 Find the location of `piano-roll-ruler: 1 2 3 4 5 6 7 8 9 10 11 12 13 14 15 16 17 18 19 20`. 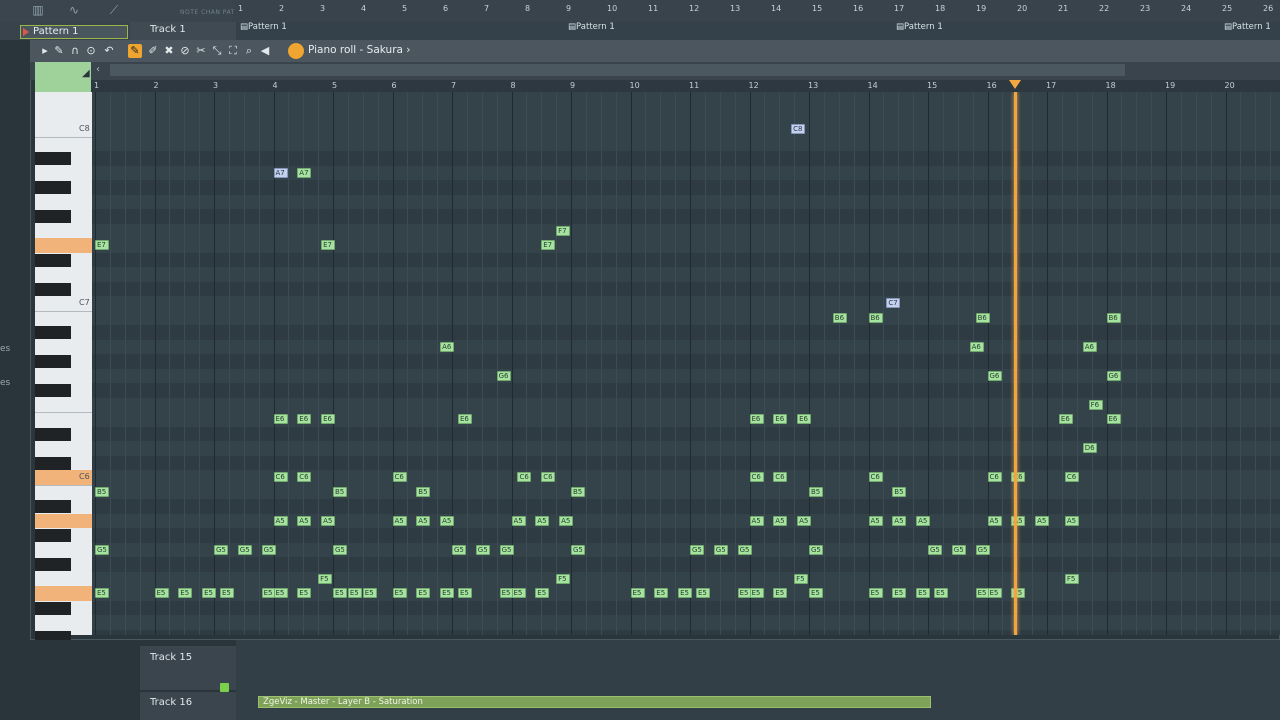

piano-roll-ruler: 1 2 3 4 5 6 7 8 9 10 11 12 13 14 15 16 17 18 19 20 is located at coordinates (686, 86).